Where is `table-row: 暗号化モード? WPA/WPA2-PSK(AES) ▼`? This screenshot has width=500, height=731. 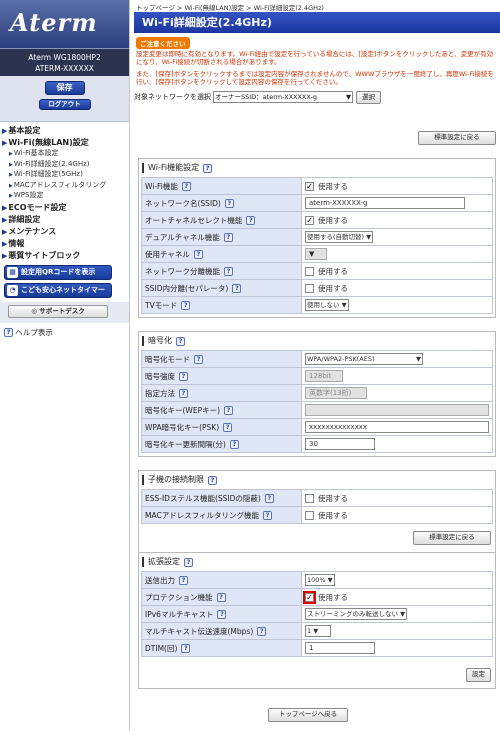 table-row: 暗号化モード? WPA/WPA2-PSK(AES) ▼ is located at coordinates (317, 359).